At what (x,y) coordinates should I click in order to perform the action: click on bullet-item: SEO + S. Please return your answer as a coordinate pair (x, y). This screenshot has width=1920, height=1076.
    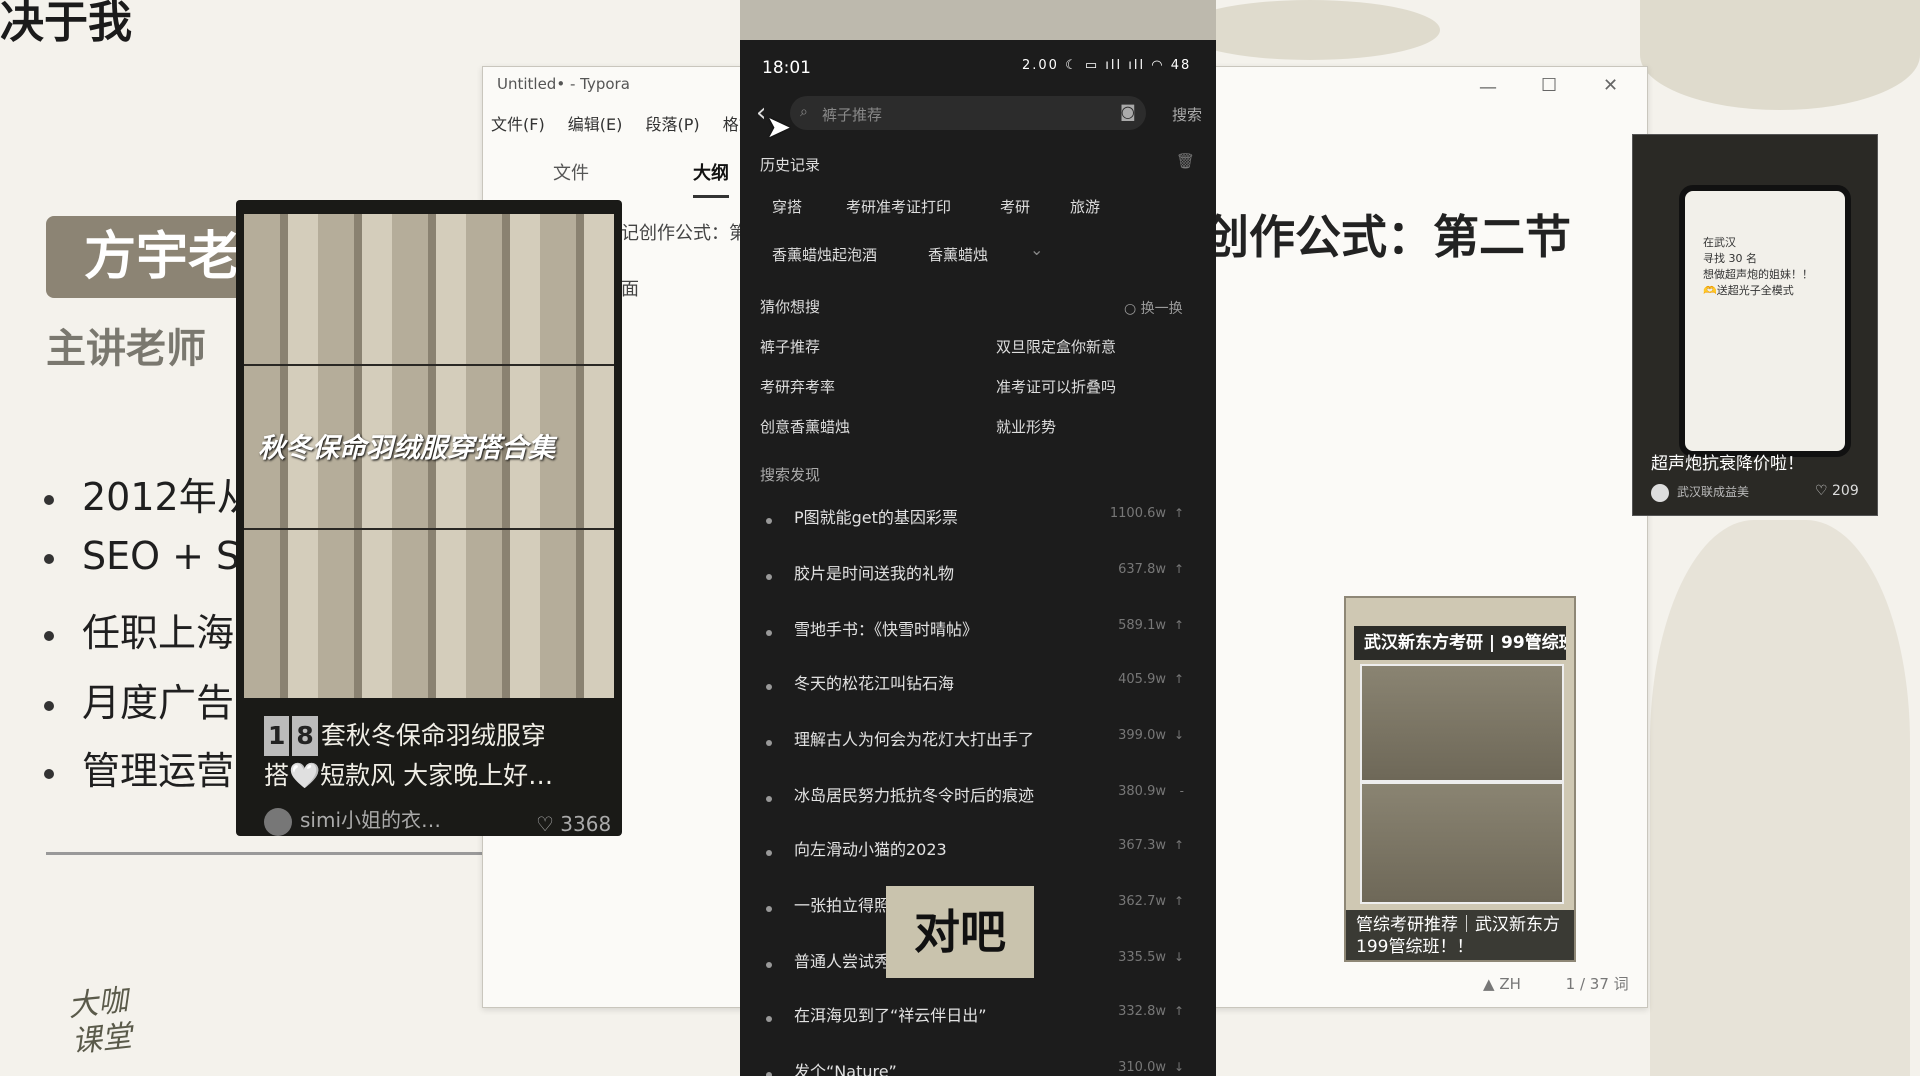
    Looking at the image, I should click on (142, 556).